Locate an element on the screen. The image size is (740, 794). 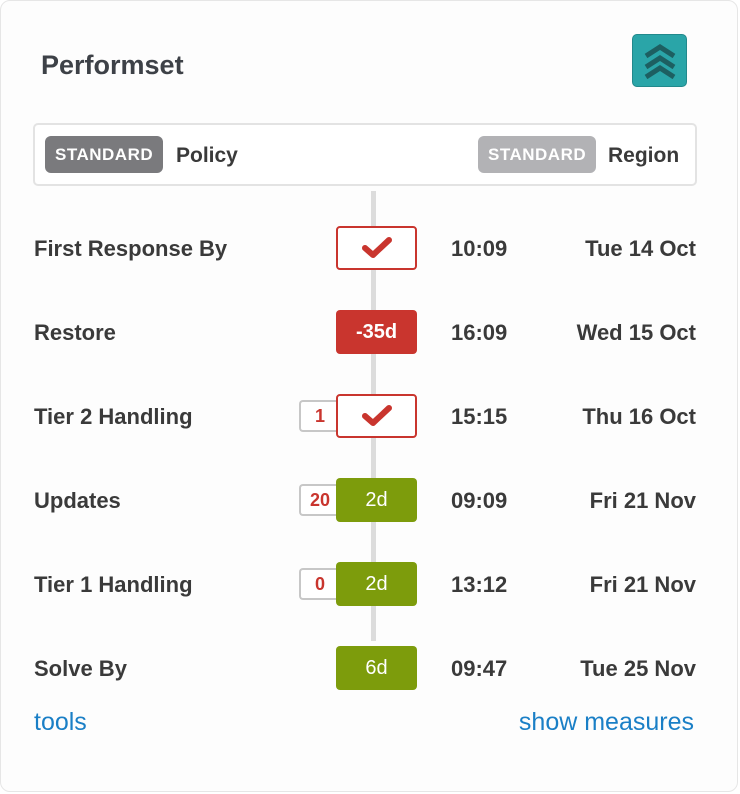
measure-row: Tier 2 Handling 1 15:15 Thu 16 Oct is located at coordinates (370, 416).